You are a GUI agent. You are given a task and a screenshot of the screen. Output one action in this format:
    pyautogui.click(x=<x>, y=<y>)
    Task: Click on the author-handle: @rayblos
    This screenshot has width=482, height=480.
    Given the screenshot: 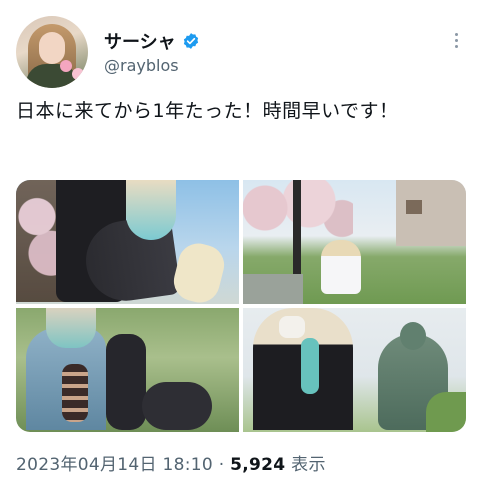 What is the action you would take?
    pyautogui.click(x=141, y=65)
    